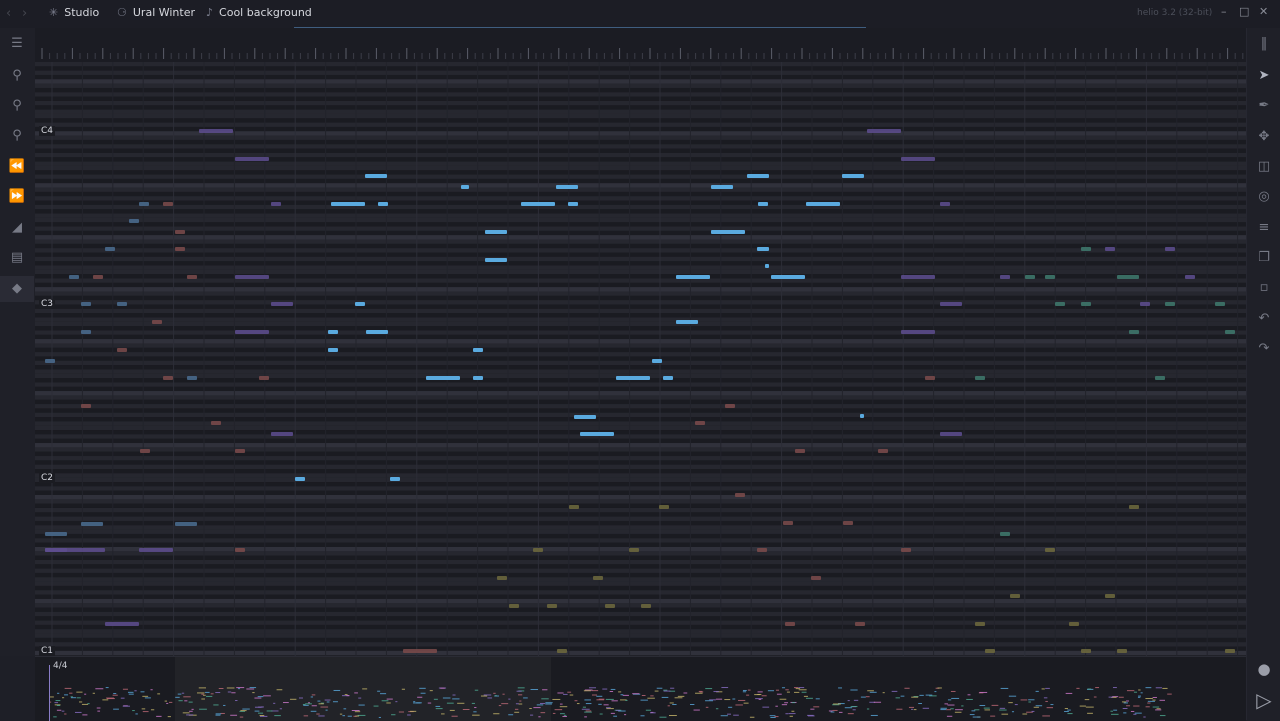 The image size is (1280, 721). What do you see at coordinates (17, 289) in the screenshot?
I see `tag-icon: ◆` at bounding box center [17, 289].